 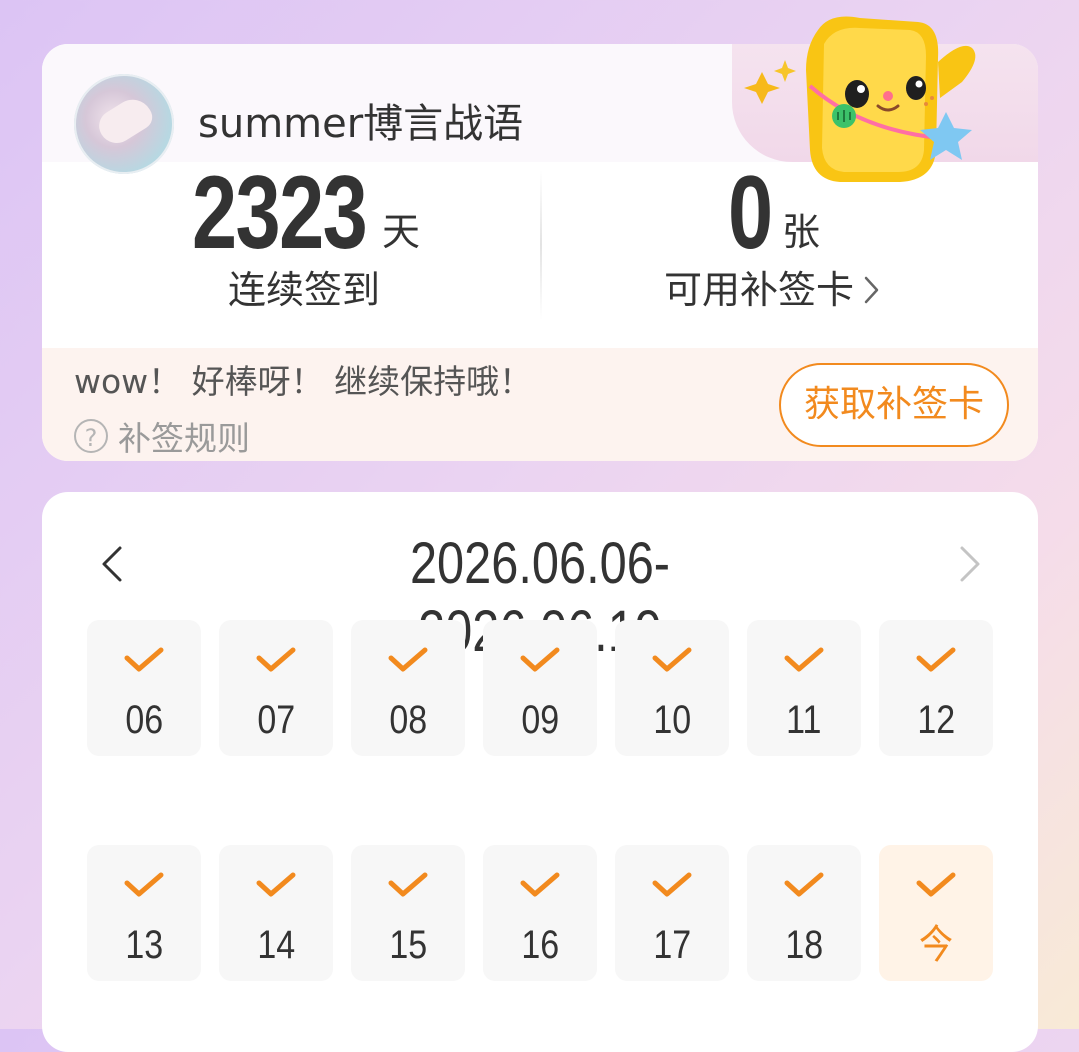 I want to click on day-label: 今, so click(x=936, y=945).